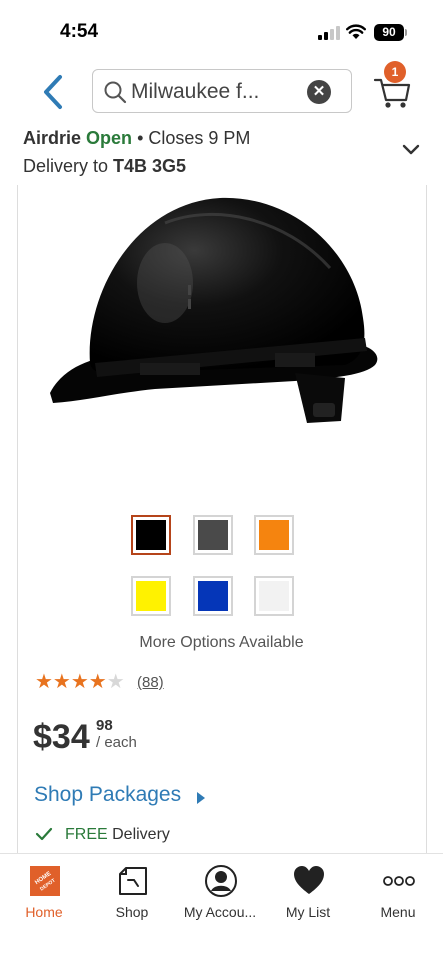 This screenshot has width=443, height=960. Describe the element at coordinates (356, 31) in the screenshot. I see `wifi-icon` at that location.